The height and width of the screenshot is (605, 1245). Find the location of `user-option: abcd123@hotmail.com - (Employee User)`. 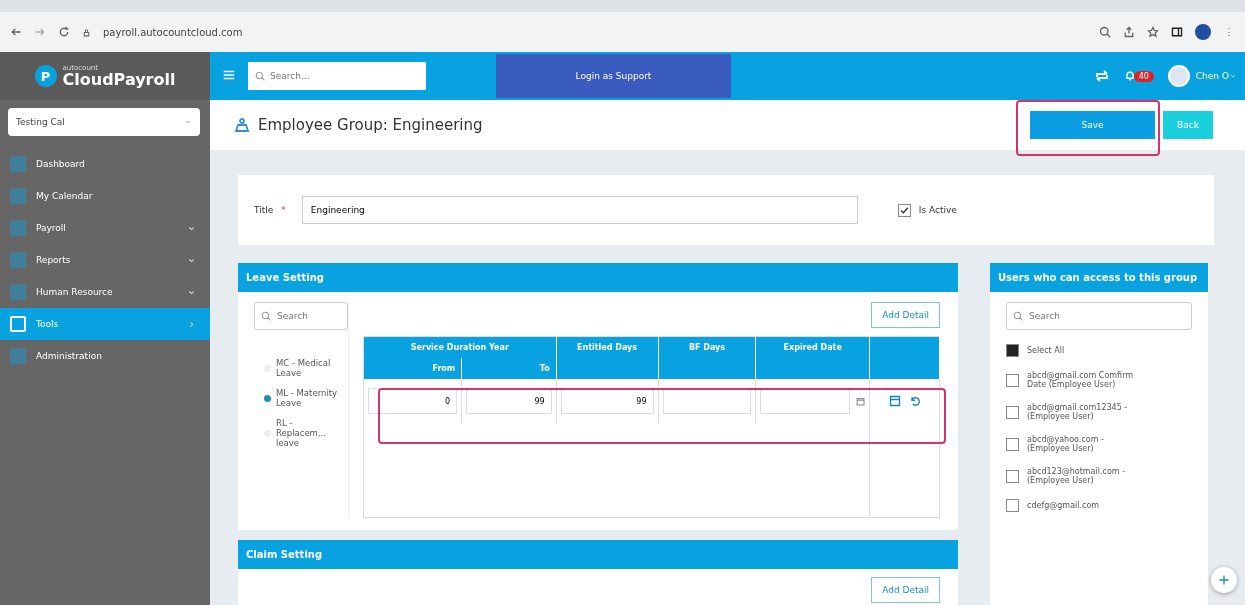

user-option: abcd123@hotmail.com - (Employee User) is located at coordinates (1099, 476).